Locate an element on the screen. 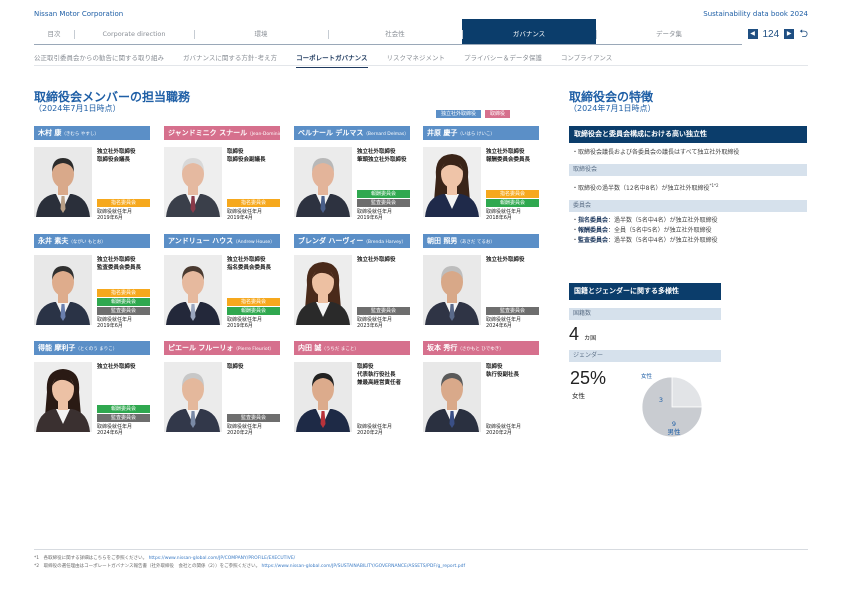 The image size is (842, 596). board-label: 取締役会 is located at coordinates (688, 170).